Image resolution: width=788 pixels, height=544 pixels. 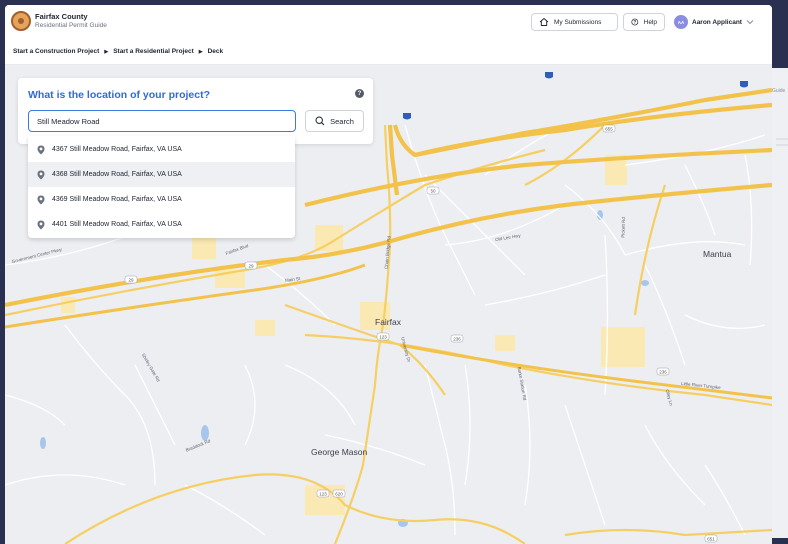 I want to click on suggestion-text: 4368 Still Meadow Road, Fairfax, VA USA, so click(x=117, y=174).